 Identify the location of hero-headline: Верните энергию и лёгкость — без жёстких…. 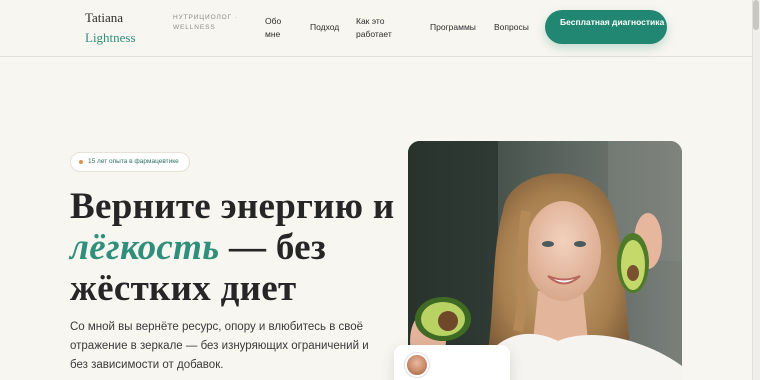
(235, 247).